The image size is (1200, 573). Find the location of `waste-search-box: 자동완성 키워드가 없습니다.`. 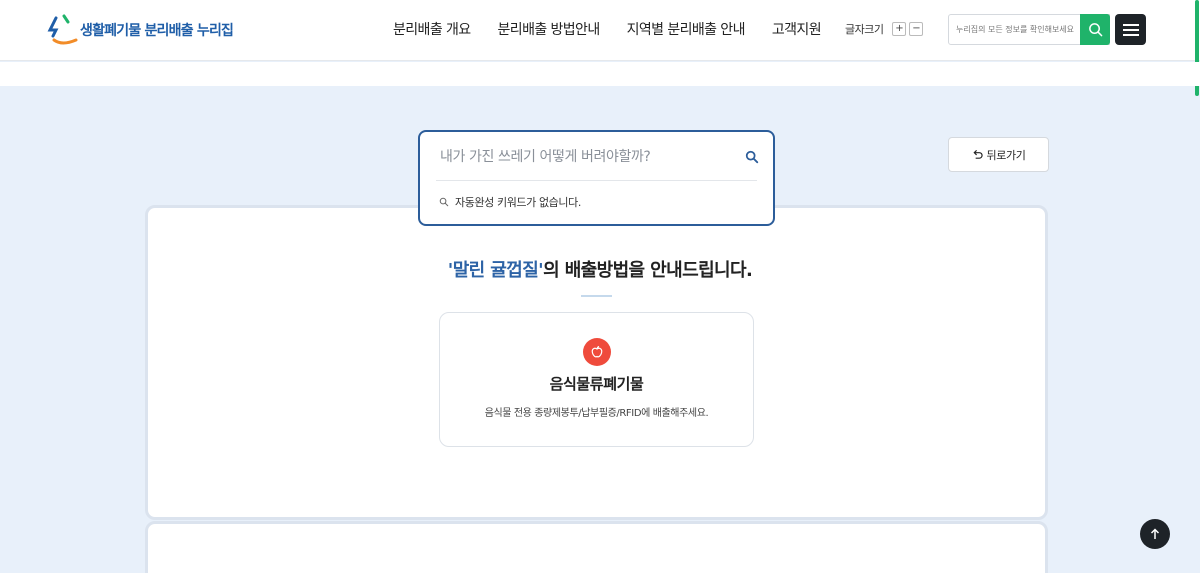

waste-search-box: 자동완성 키워드가 없습니다. is located at coordinates (596, 178).